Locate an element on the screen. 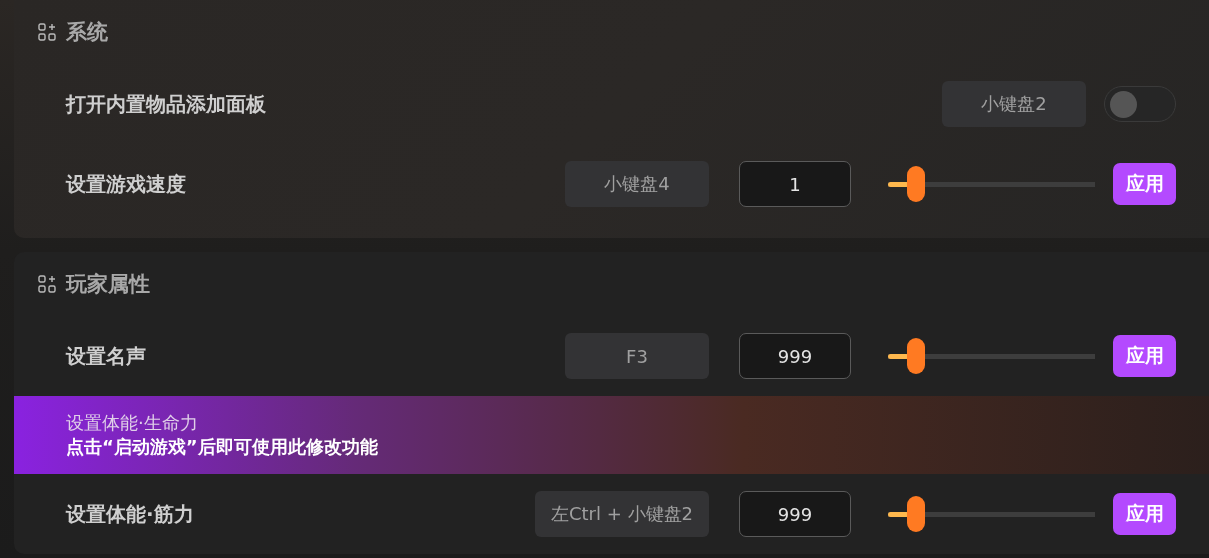  section-title: 玩家属性 is located at coordinates (108, 284).